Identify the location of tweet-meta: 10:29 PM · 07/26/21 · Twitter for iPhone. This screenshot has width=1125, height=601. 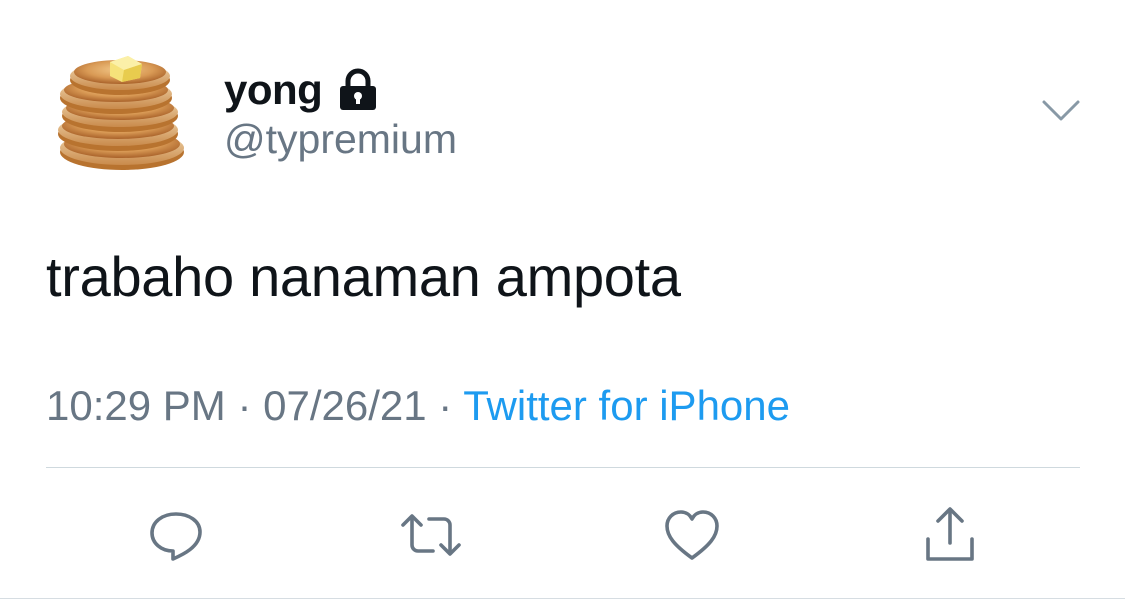
(418, 406).